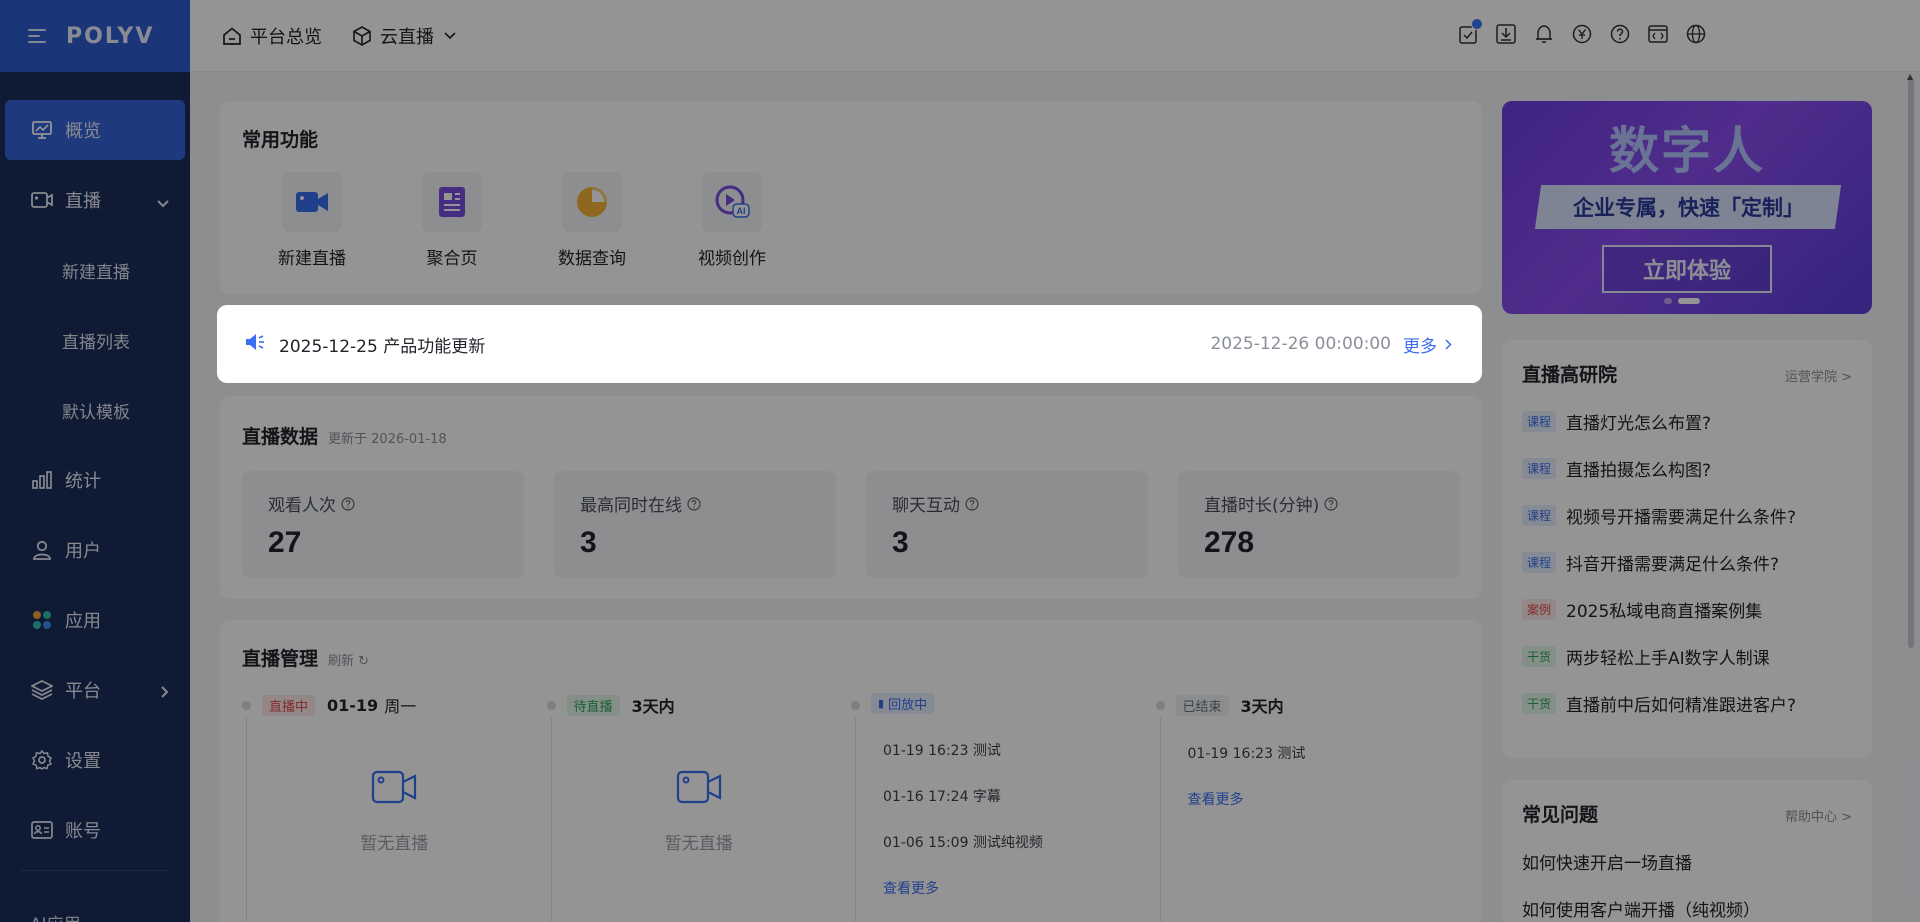 This screenshot has height=922, width=1920. What do you see at coordinates (849, 344) in the screenshot?
I see `announcement-bar: 2025-12-25 产品功能更新 2025-12-26 00:00:00 更多` at bounding box center [849, 344].